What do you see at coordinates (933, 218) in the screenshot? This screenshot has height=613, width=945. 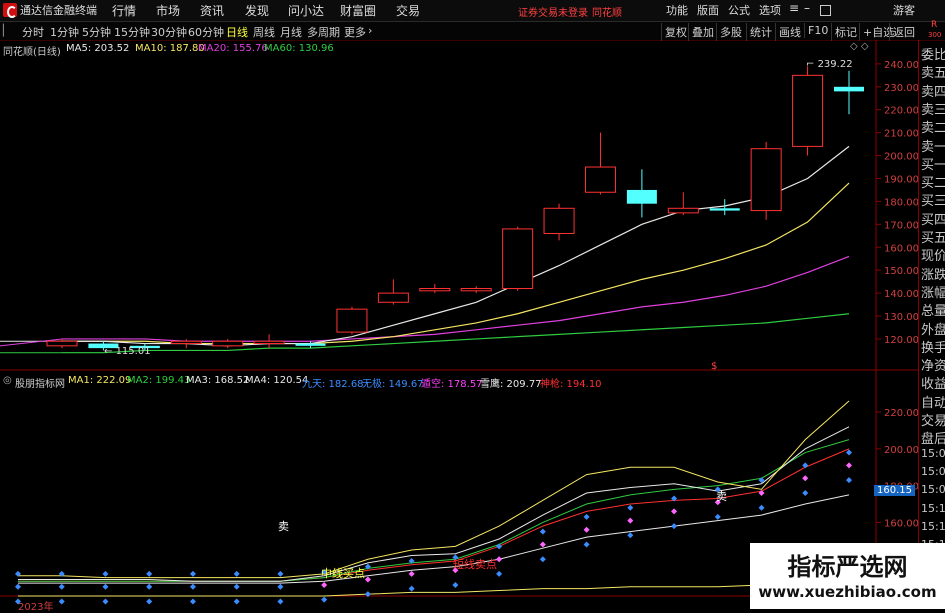 I see `side-panel-item: 买四` at bounding box center [933, 218].